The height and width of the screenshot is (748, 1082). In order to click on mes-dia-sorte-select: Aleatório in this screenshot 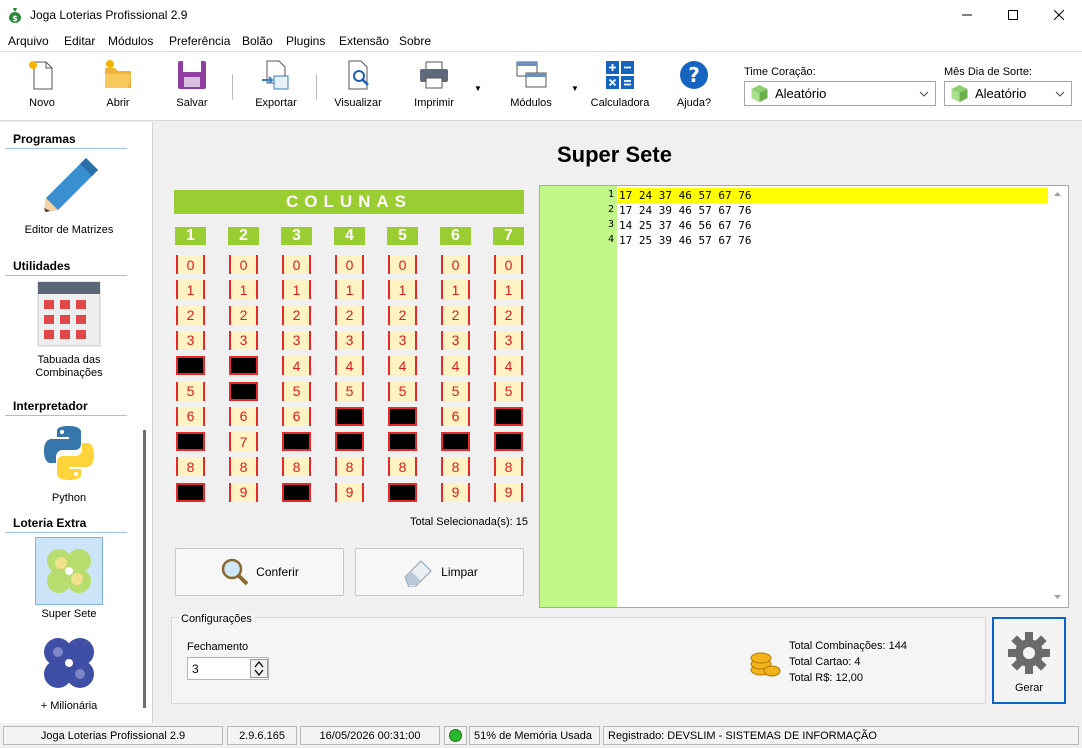, I will do `click(1008, 93)`.